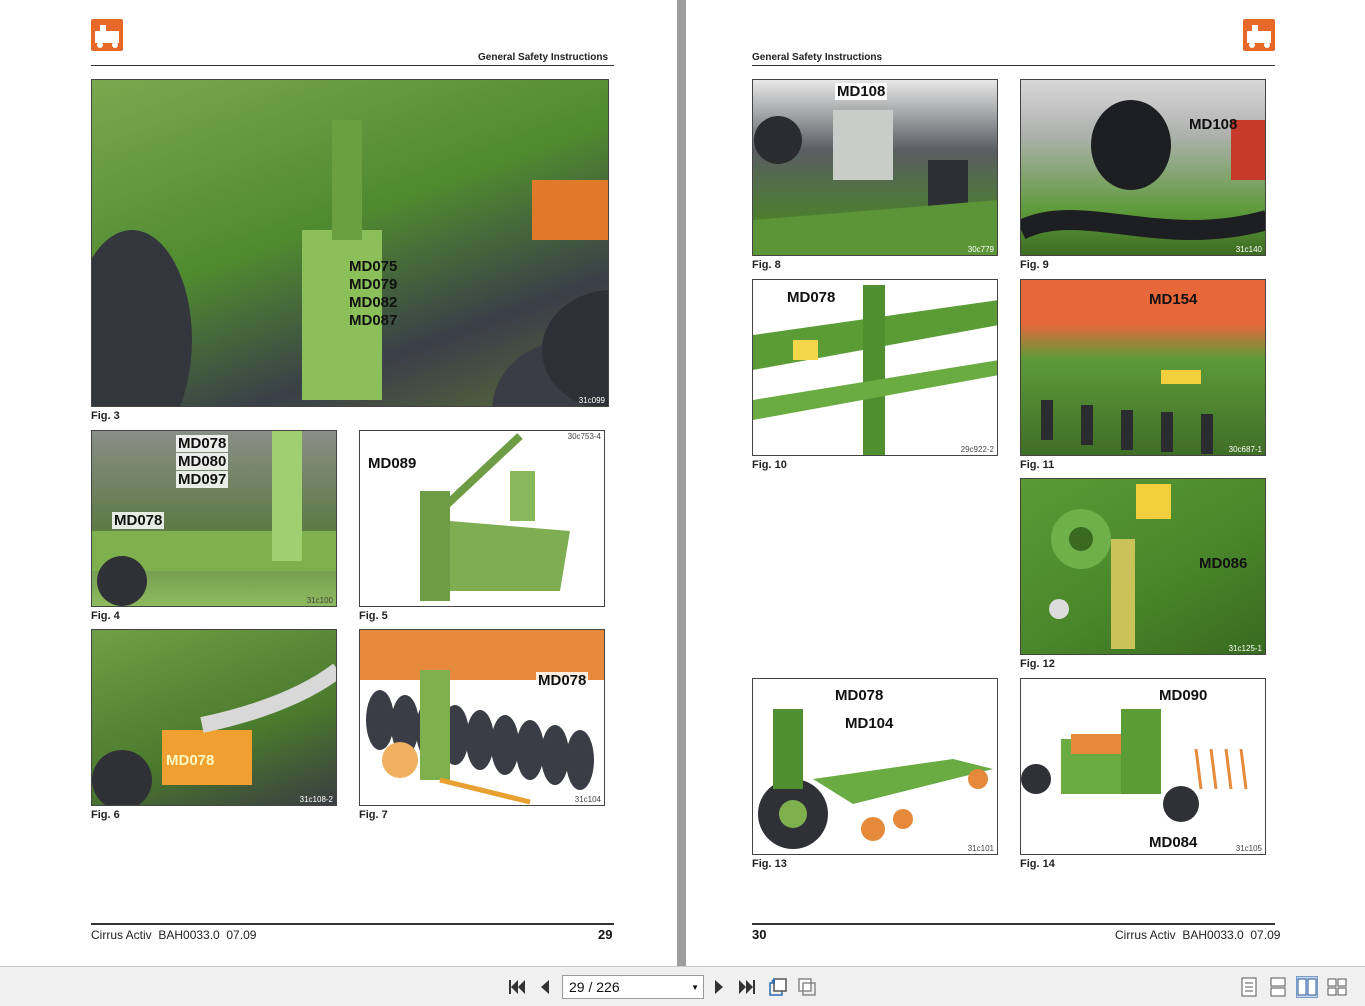 Image resolution: width=1365 pixels, height=1006 pixels. I want to click on fig6-code: 31c108-2, so click(316, 799).